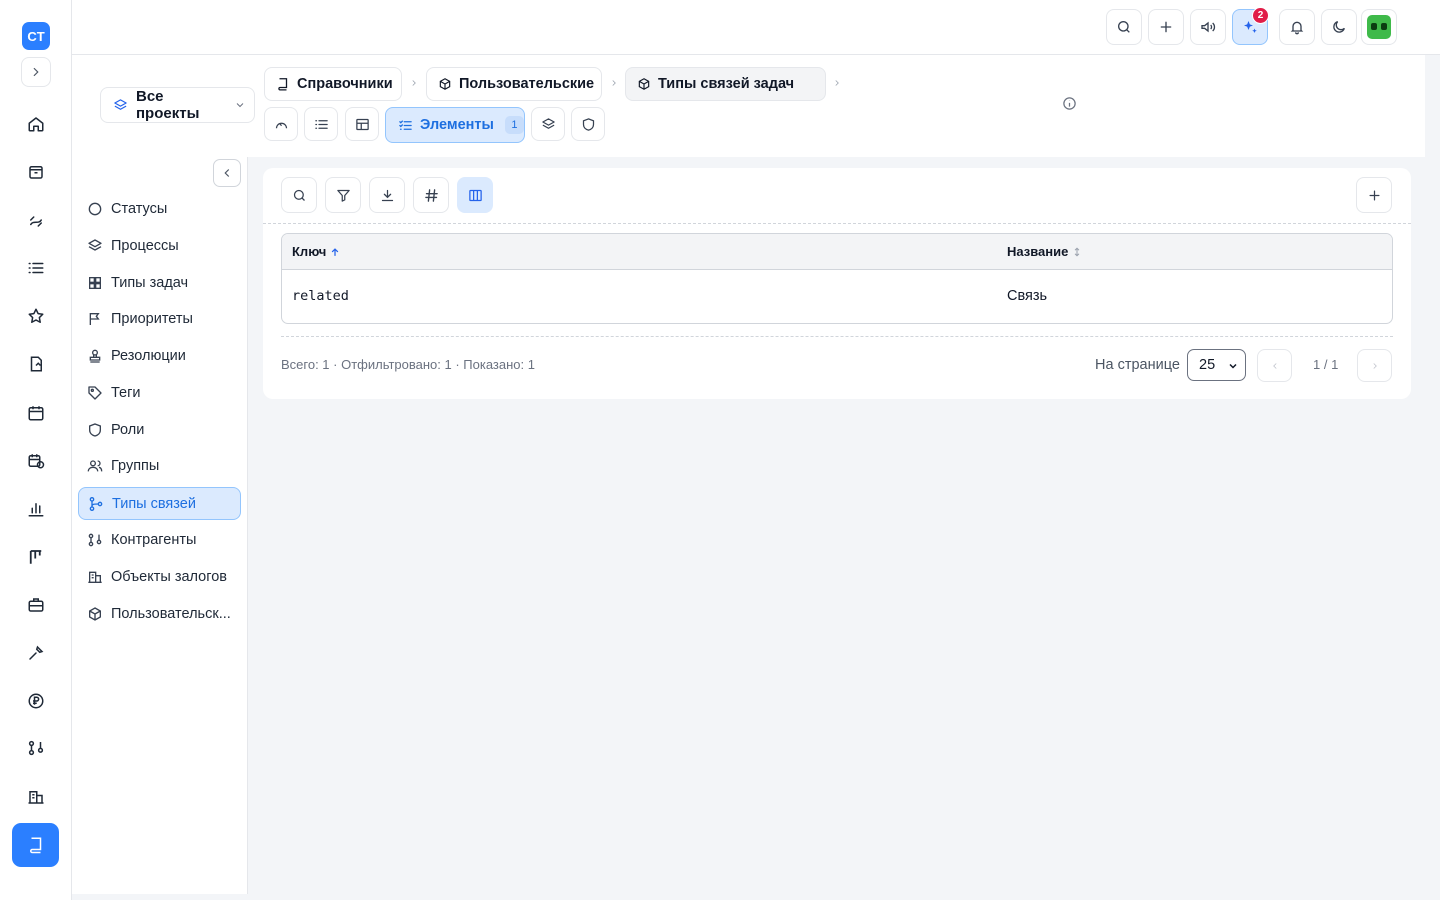 The height and width of the screenshot is (900, 1440). I want to click on add-element-button, so click(1374, 195).